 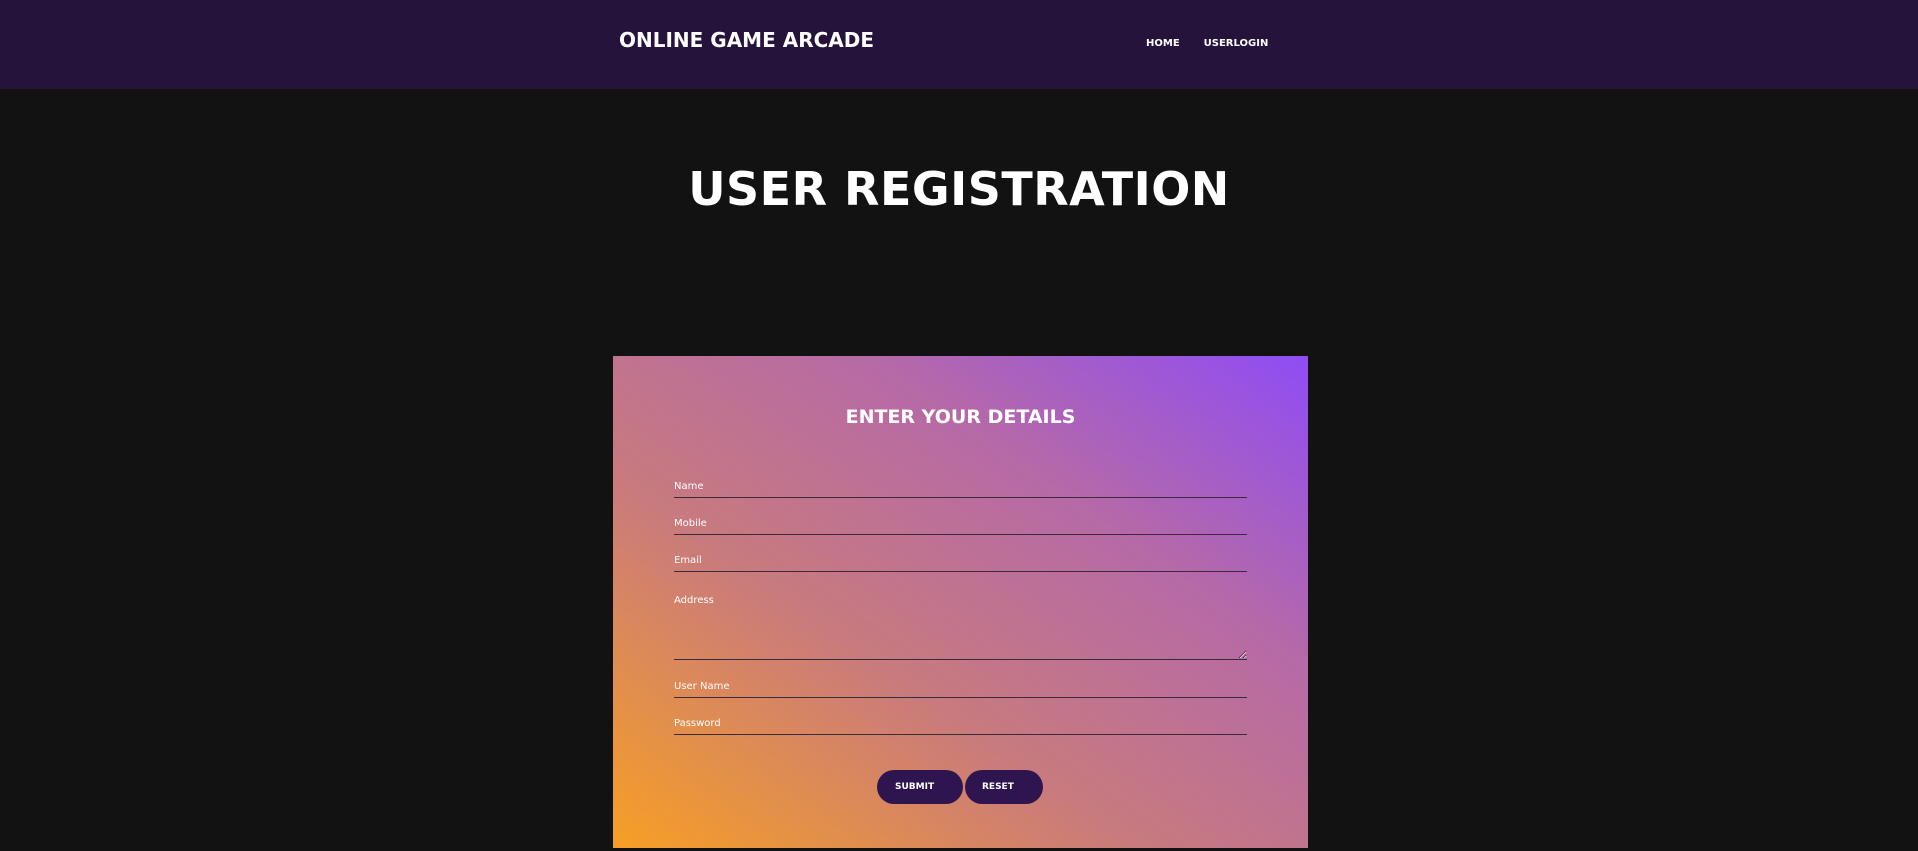 I want to click on address-field, so click(x=960, y=626).